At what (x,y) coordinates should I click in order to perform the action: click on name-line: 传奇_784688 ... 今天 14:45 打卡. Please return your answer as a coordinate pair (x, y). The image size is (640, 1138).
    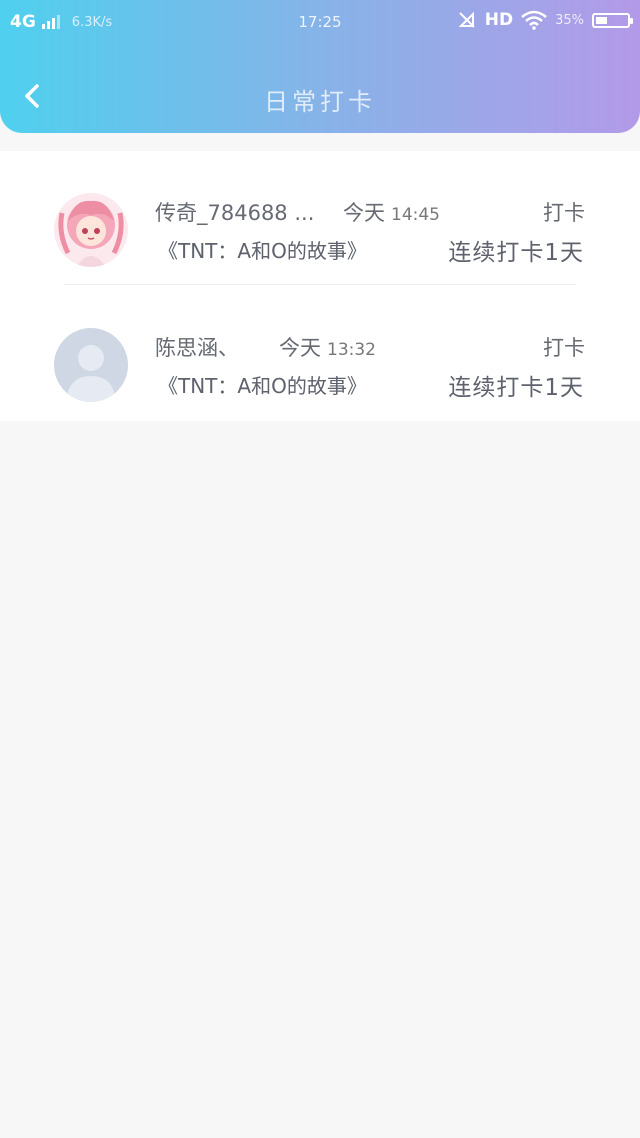
    Looking at the image, I should click on (370, 212).